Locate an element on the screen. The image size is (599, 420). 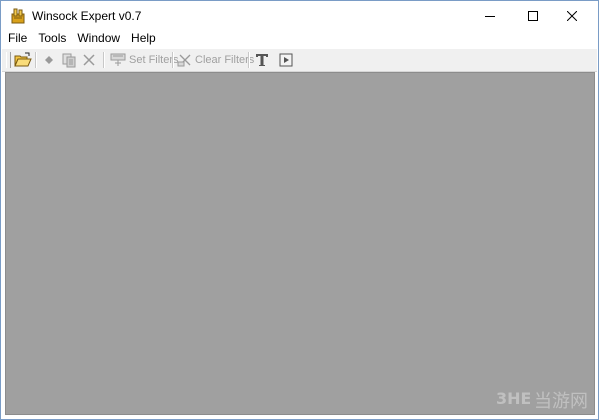
maximize-button is located at coordinates (533, 16).